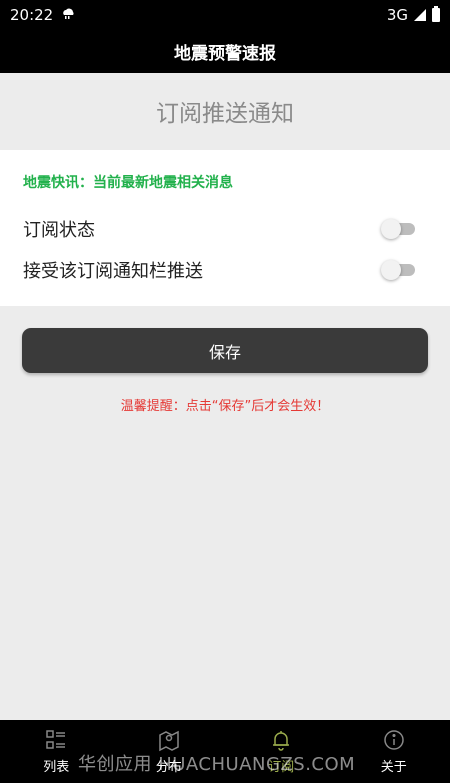 The height and width of the screenshot is (783, 450). What do you see at coordinates (128, 183) in the screenshot?
I see `info-text: 地震快讯：当前最新地震相关消息` at bounding box center [128, 183].